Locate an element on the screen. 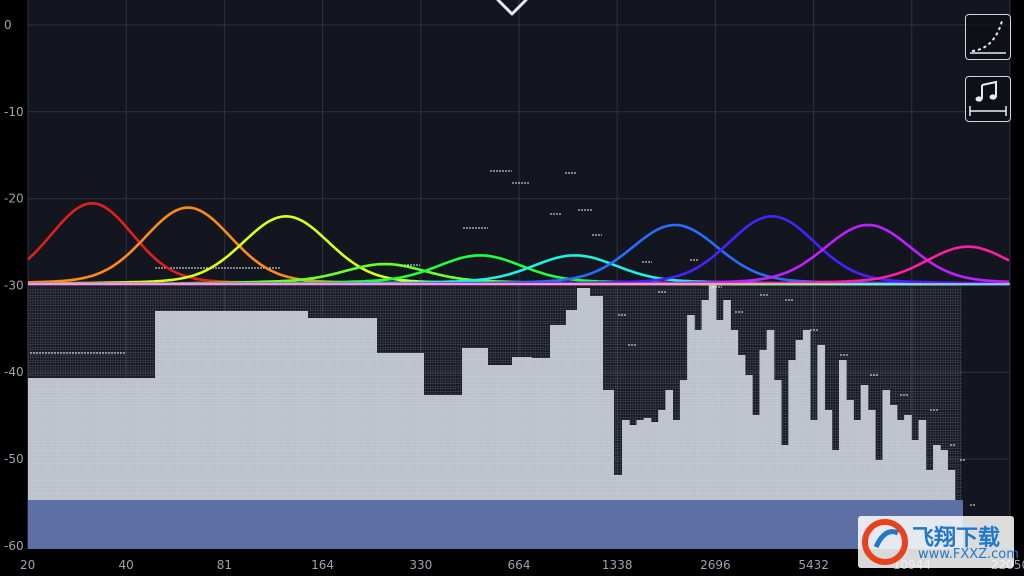 The height and width of the screenshot is (576, 1024). x-axis-label: 5432 is located at coordinates (813, 565).